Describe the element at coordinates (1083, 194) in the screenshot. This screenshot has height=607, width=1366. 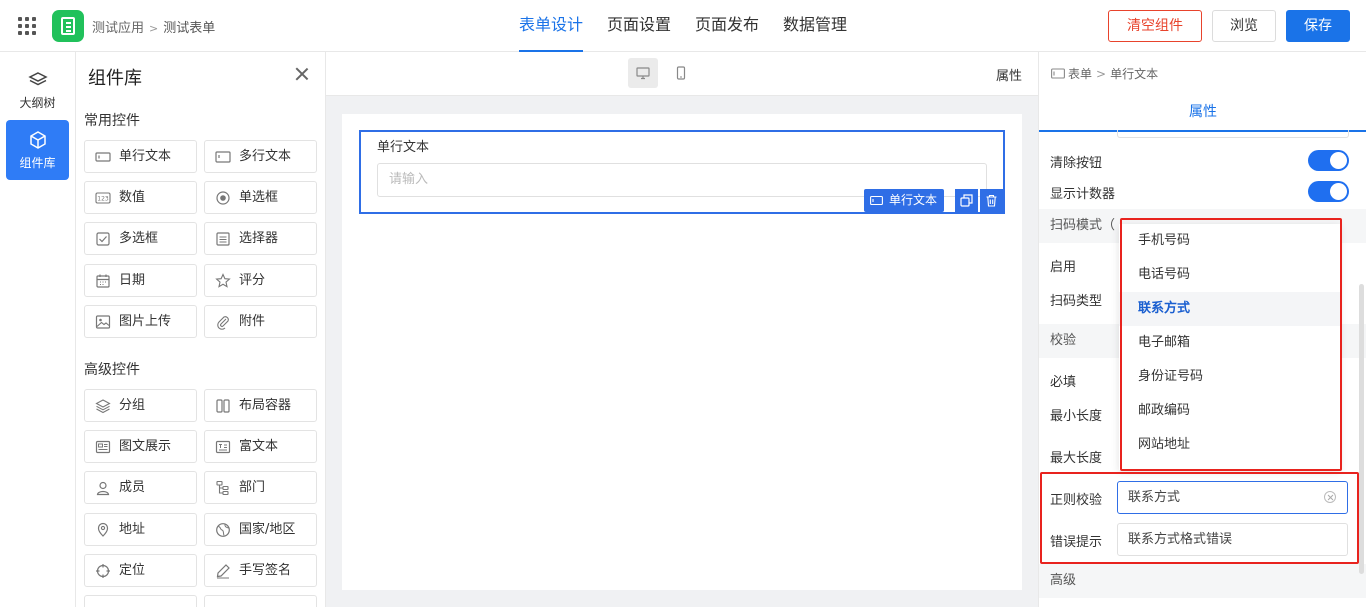
I see `counter-label: 显示计数器` at that location.